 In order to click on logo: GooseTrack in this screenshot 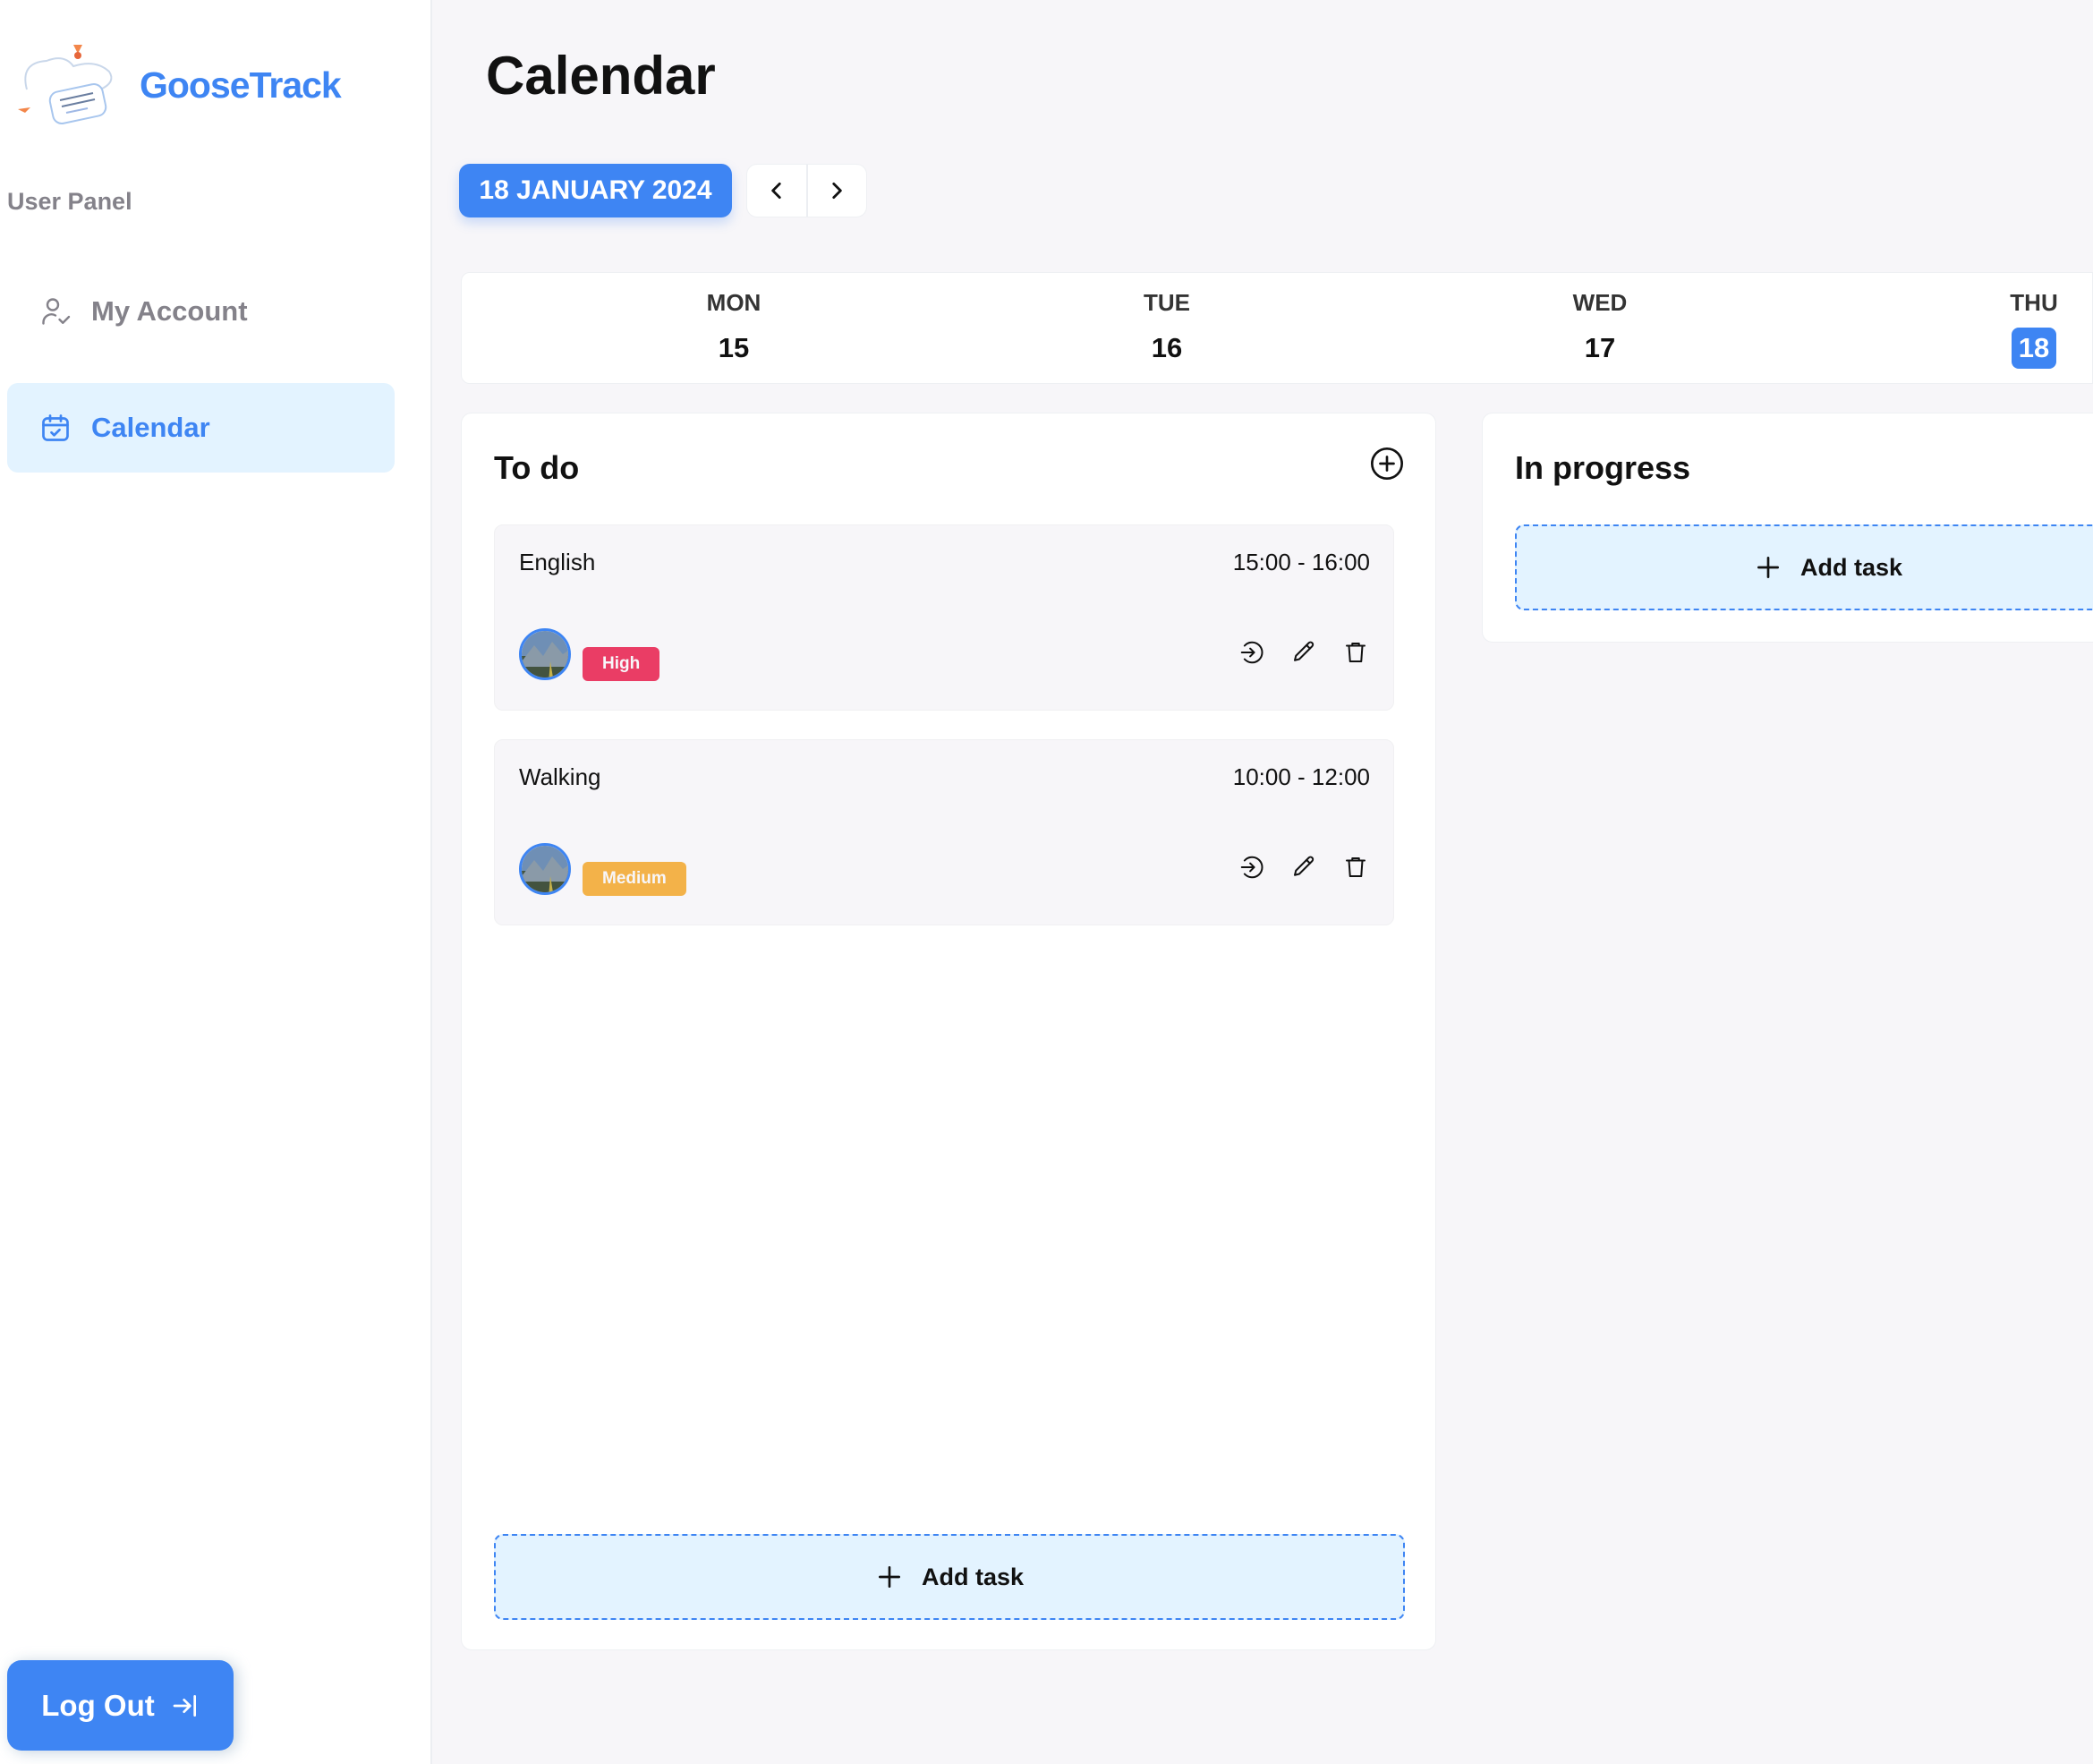, I will do `click(177, 85)`.